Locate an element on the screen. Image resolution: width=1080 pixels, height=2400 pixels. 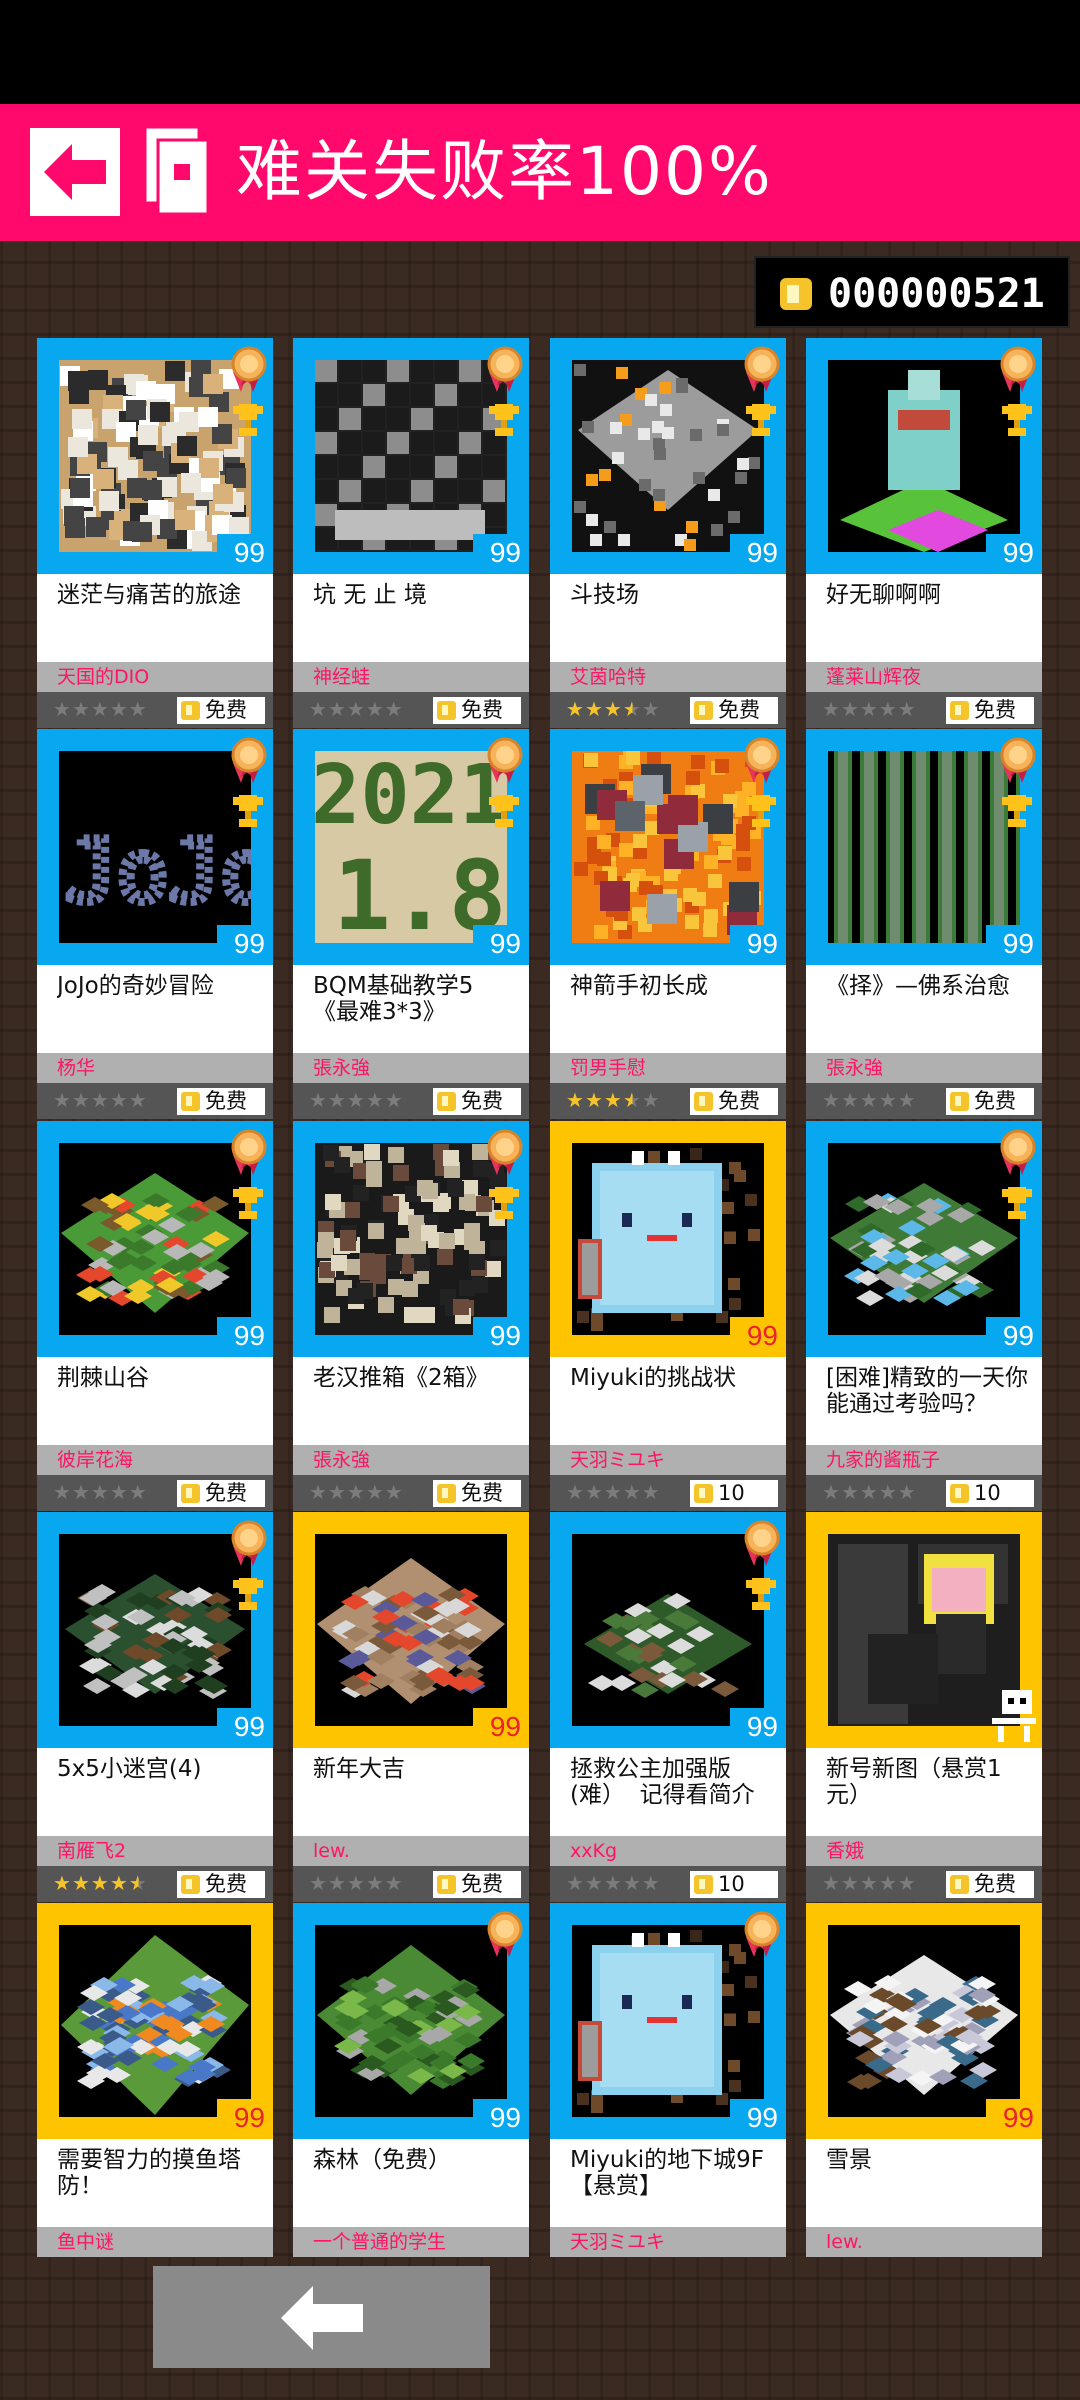
level-name-box: 新年大吉 is located at coordinates (411, 1792).